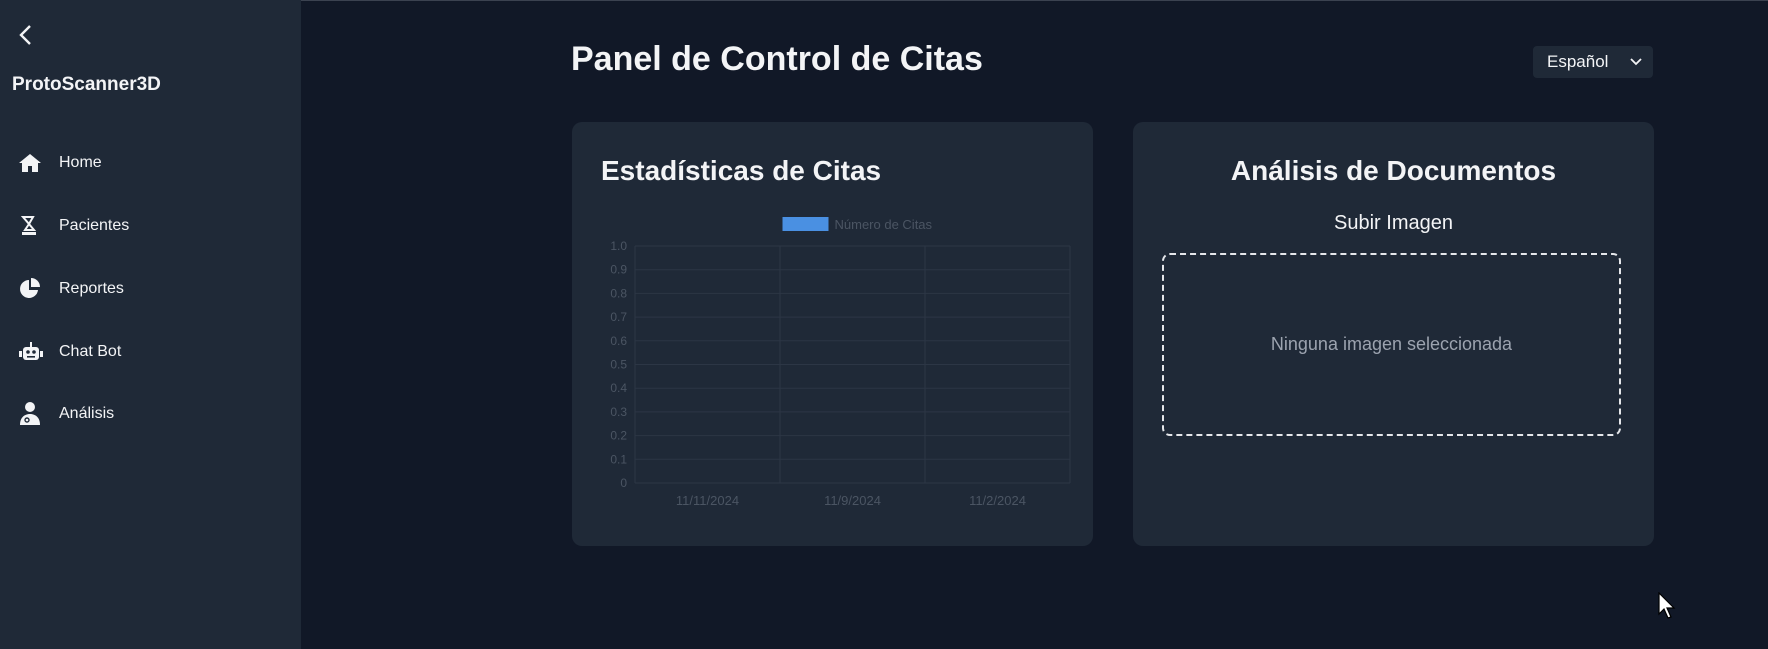  What do you see at coordinates (32, 289) in the screenshot?
I see `pie-chart-icon` at bounding box center [32, 289].